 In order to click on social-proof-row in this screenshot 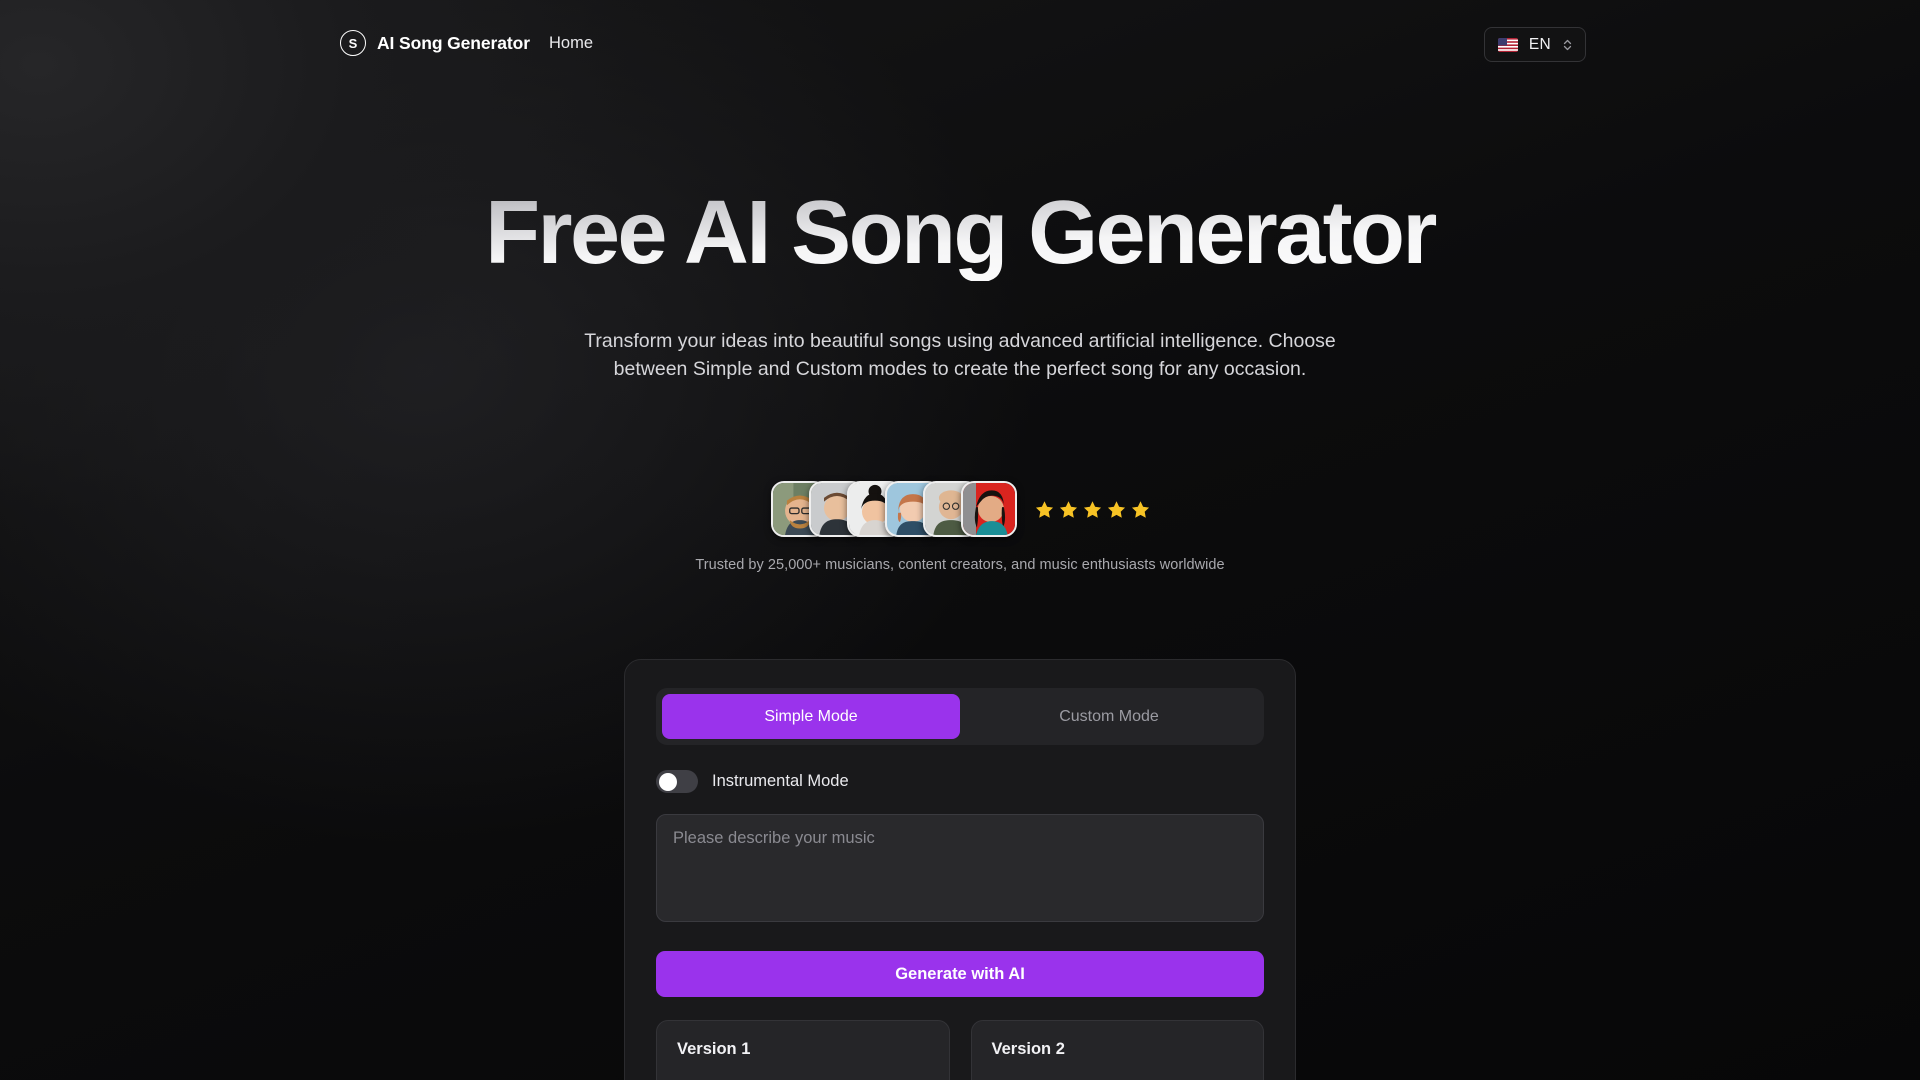, I will do `click(960, 509)`.